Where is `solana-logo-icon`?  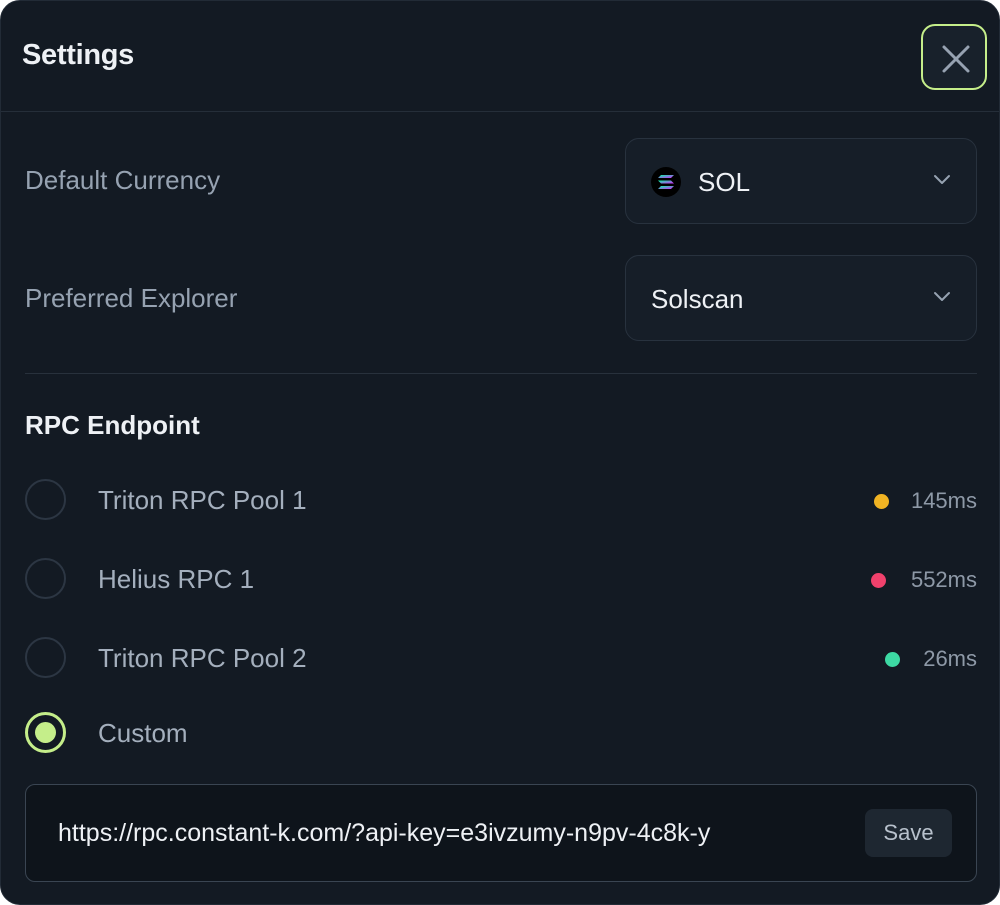
solana-logo-icon is located at coordinates (666, 182).